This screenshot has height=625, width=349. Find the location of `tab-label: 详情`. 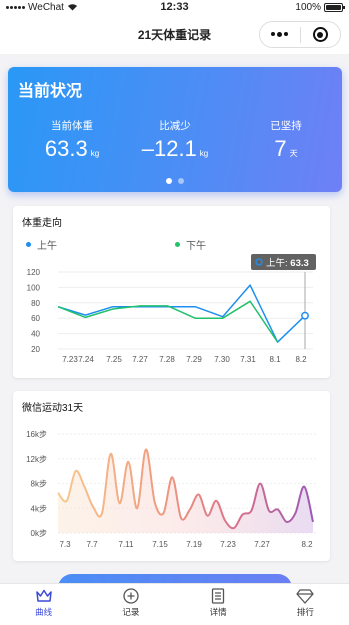

tab-label: 详情 is located at coordinates (218, 612).